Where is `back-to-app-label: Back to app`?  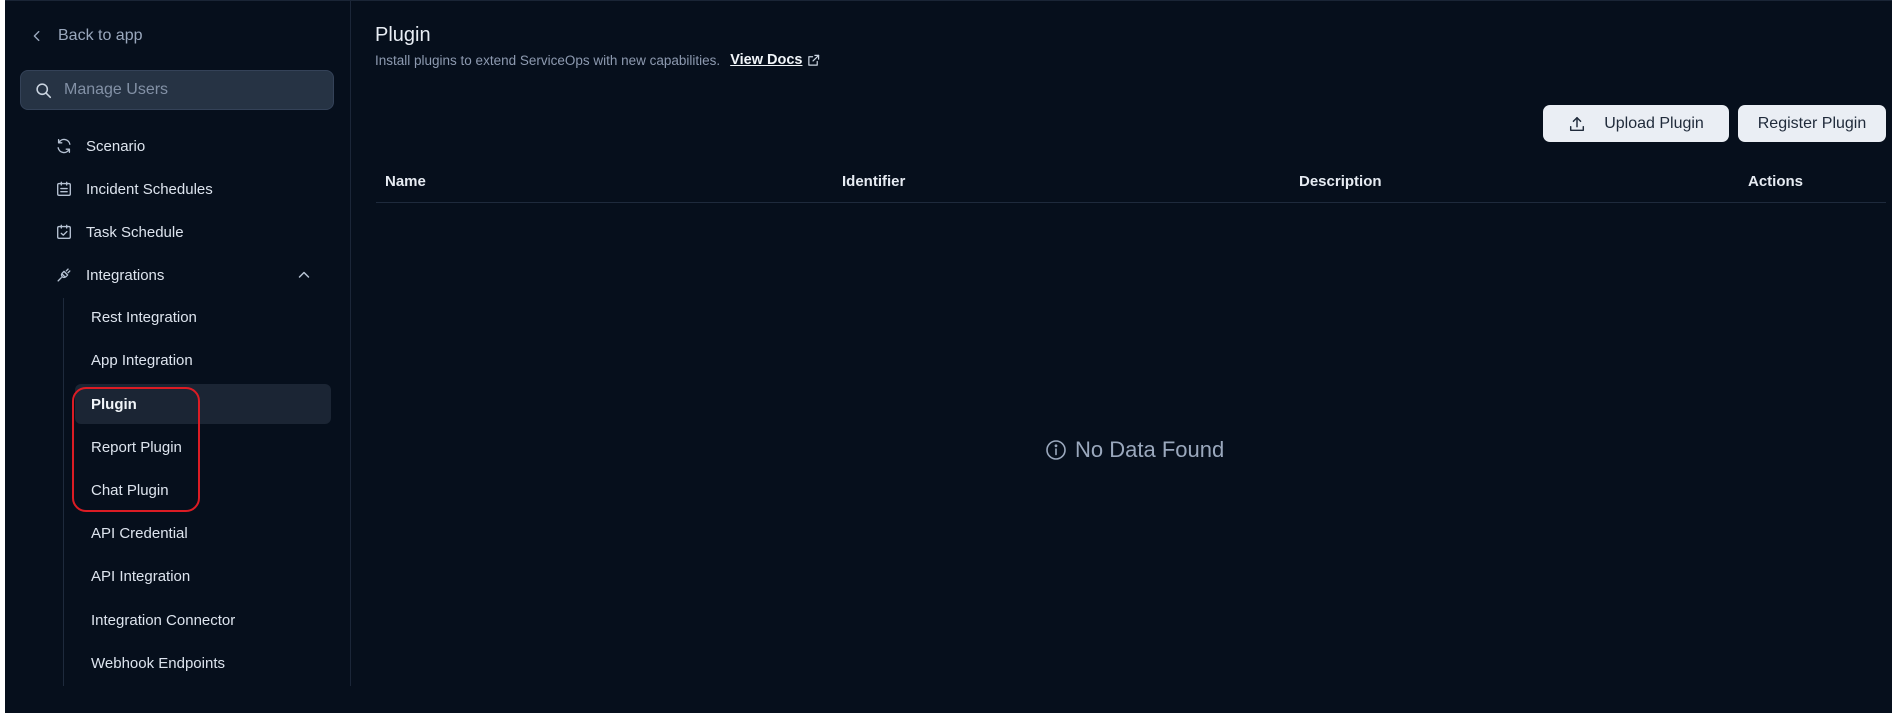
back-to-app-label: Back to app is located at coordinates (100, 35).